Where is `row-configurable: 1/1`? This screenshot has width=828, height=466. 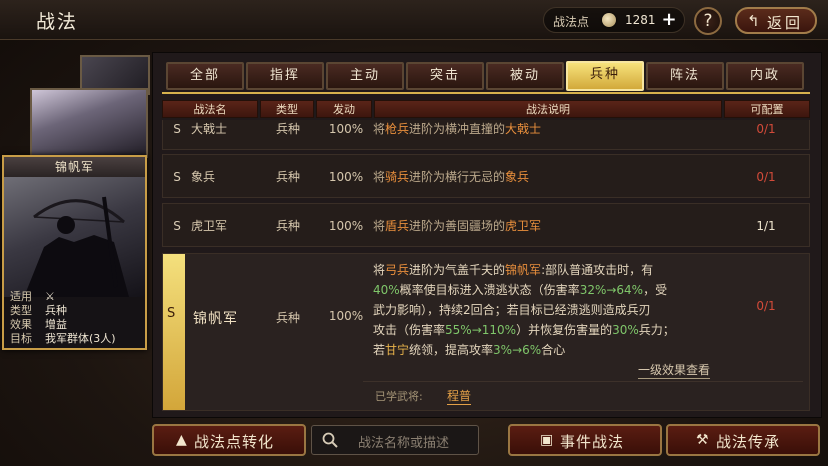
row-configurable: 1/1 is located at coordinates (766, 226).